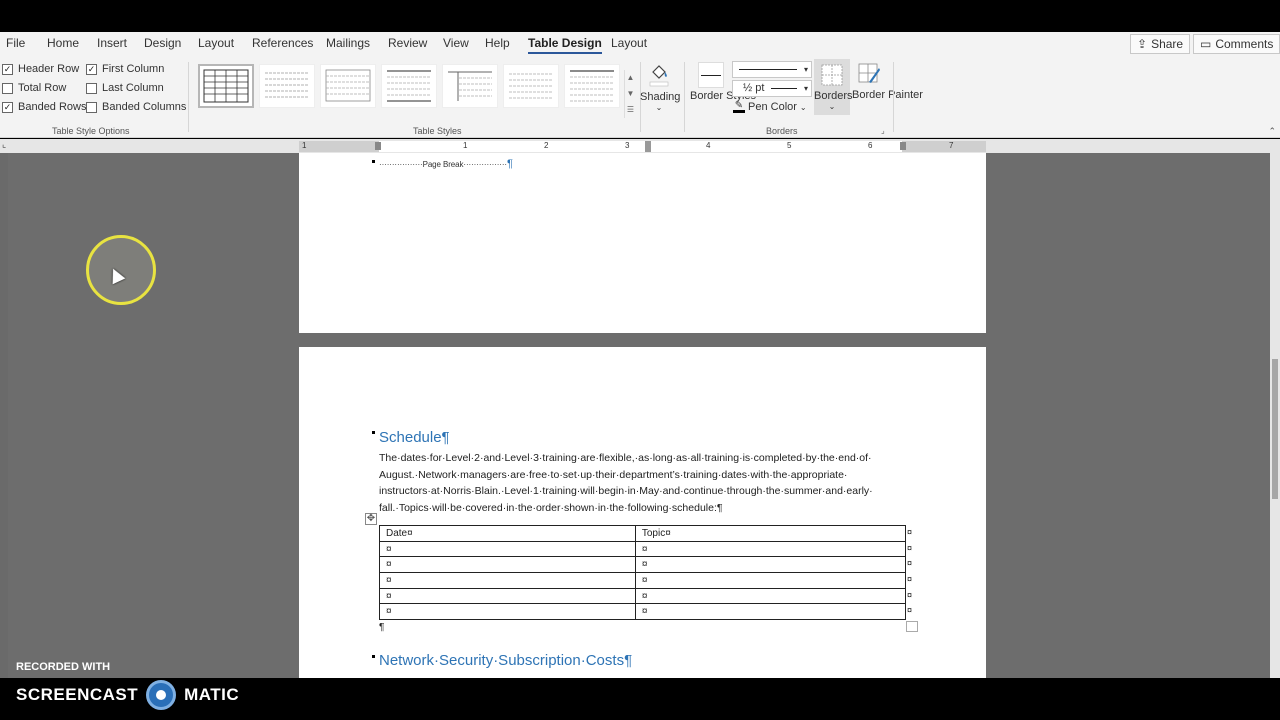 This screenshot has width=1280, height=720. What do you see at coordinates (630, 110) in the screenshot?
I see `gallery-more-icon: ☰` at bounding box center [630, 110].